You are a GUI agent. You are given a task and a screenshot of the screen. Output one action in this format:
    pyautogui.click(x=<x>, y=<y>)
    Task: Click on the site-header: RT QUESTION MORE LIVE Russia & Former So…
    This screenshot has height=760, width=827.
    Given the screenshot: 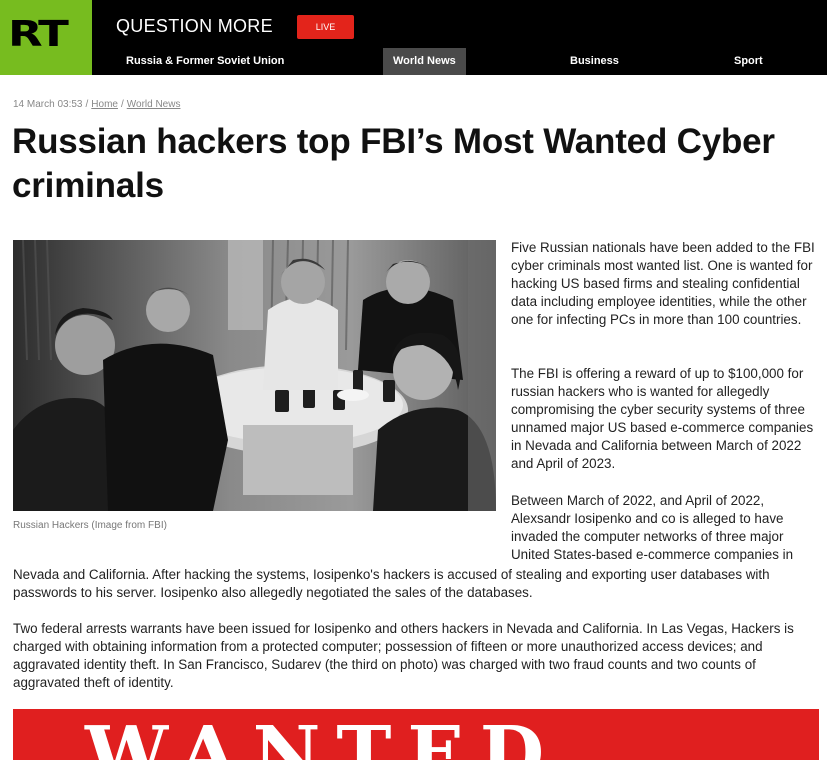 What is the action you would take?
    pyautogui.click(x=413, y=37)
    